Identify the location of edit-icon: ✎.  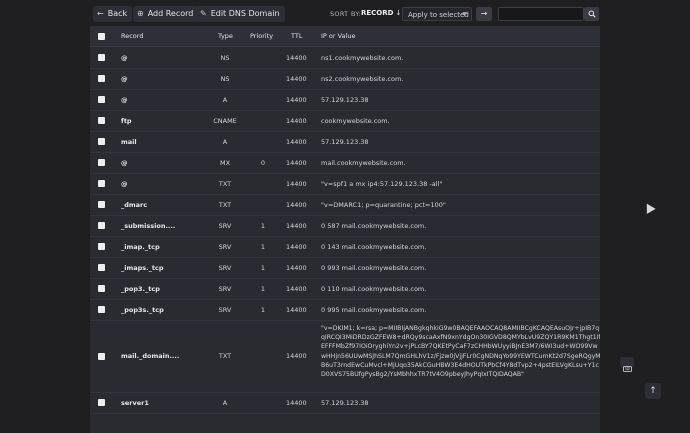
(203, 13).